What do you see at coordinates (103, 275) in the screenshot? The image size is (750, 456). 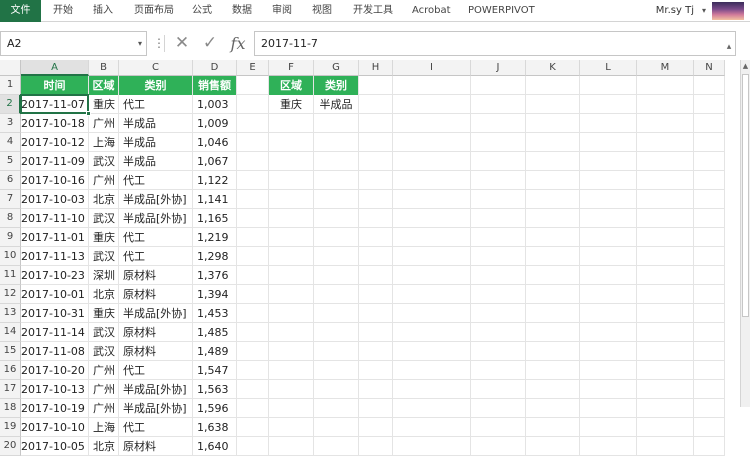 I see `region-cell: 深圳` at bounding box center [103, 275].